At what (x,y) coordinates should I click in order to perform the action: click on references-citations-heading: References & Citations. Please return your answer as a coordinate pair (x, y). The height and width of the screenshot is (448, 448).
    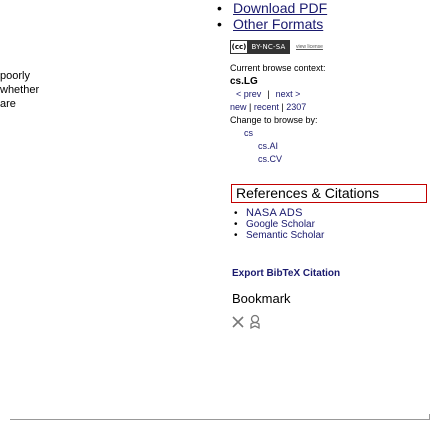
    Looking at the image, I should click on (329, 193).